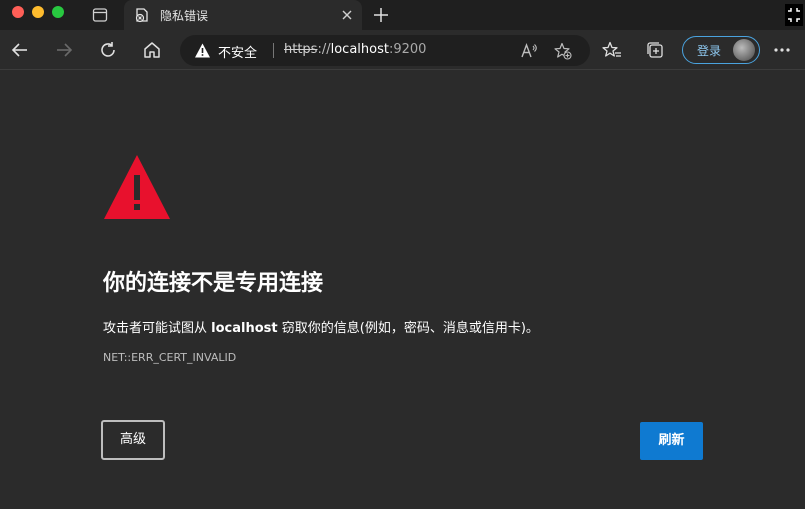 This screenshot has height=509, width=805. What do you see at coordinates (359, 49) in the screenshot?
I see `url-host: localhost` at bounding box center [359, 49].